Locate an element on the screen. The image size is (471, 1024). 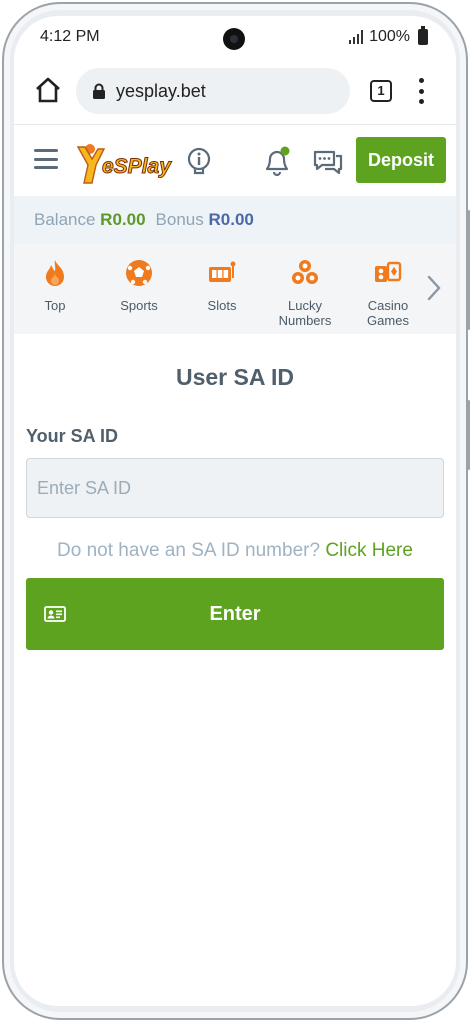
sa-id-label: Your SA ID is located at coordinates (72, 436).